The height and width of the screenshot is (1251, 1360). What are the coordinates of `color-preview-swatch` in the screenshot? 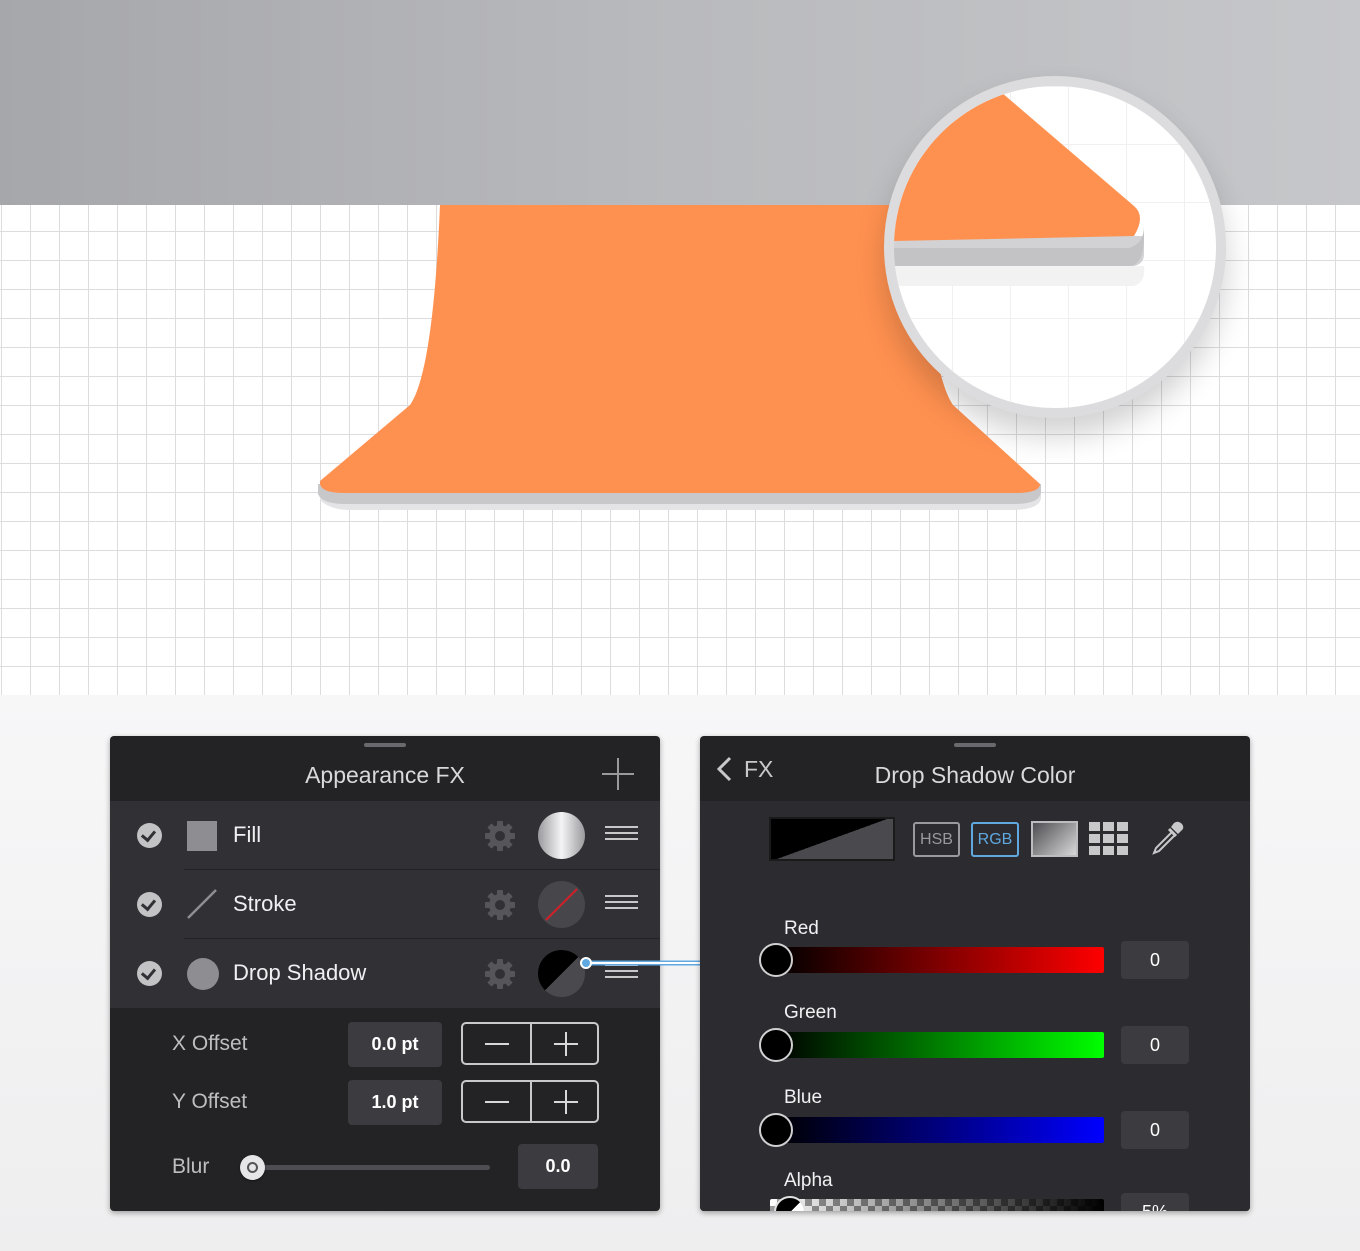 It's located at (832, 839).